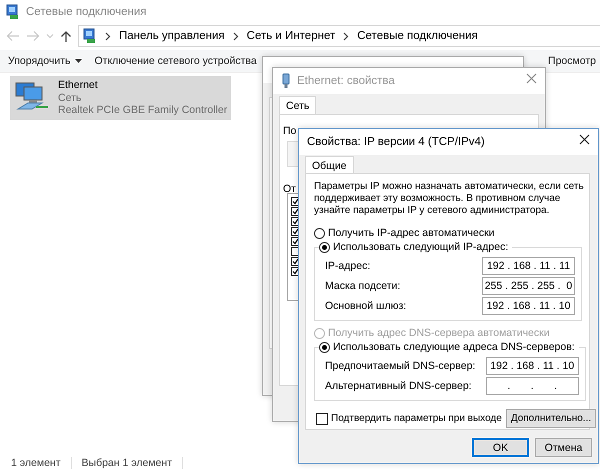 Image resolution: width=600 pixels, height=471 pixels. I want to click on dialog-title: Ethernet: свойства, so click(346, 81).